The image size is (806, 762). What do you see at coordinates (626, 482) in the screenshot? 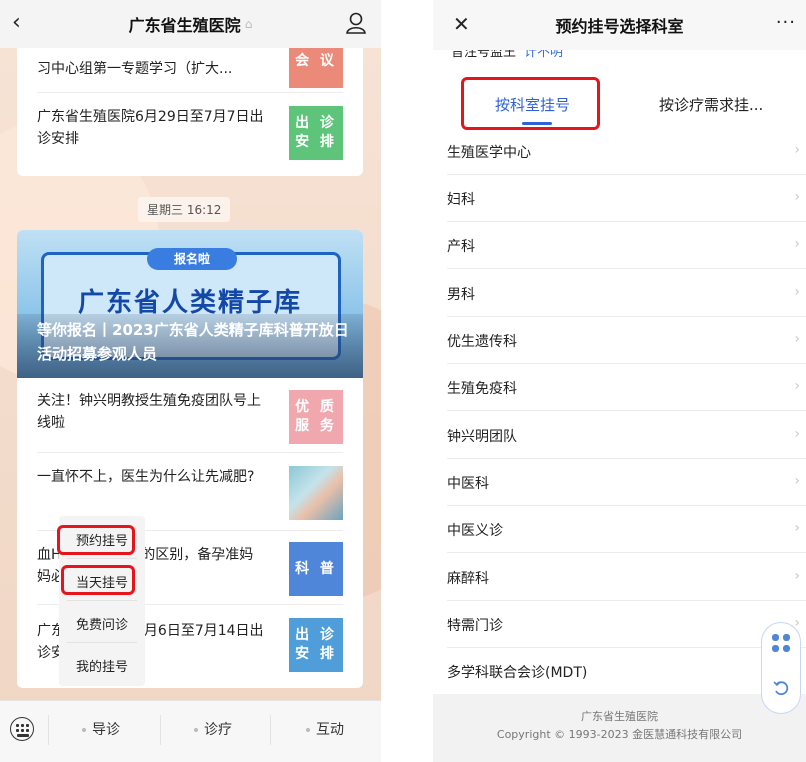
I see `department-item: 中医科 ›` at bounding box center [626, 482].